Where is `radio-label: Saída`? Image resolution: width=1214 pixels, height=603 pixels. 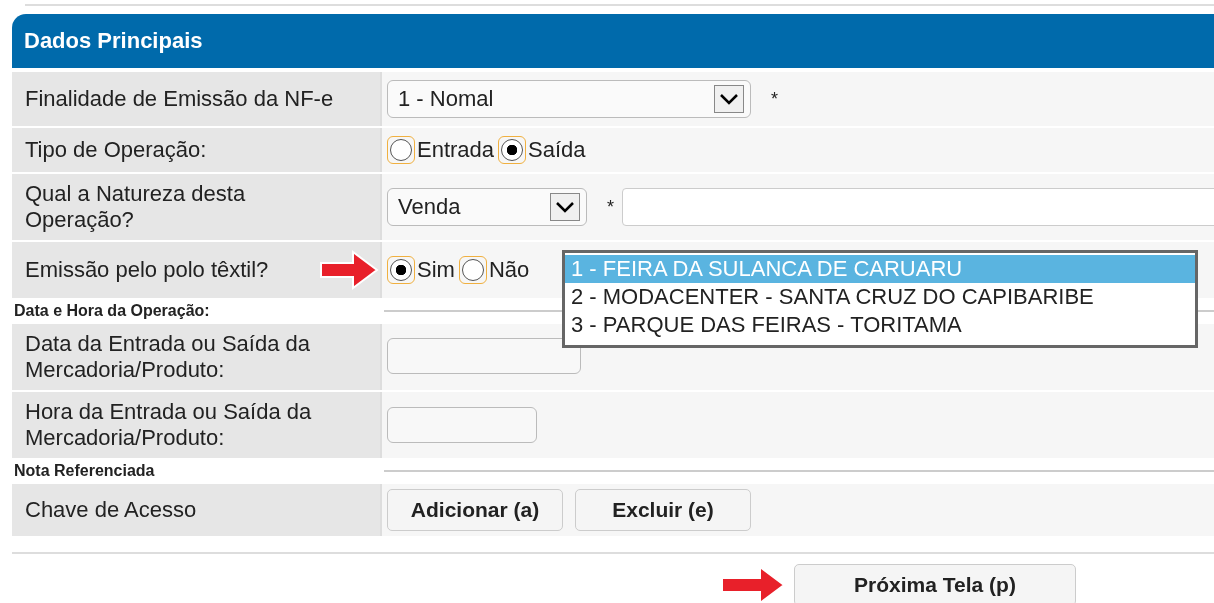 radio-label: Saída is located at coordinates (557, 150).